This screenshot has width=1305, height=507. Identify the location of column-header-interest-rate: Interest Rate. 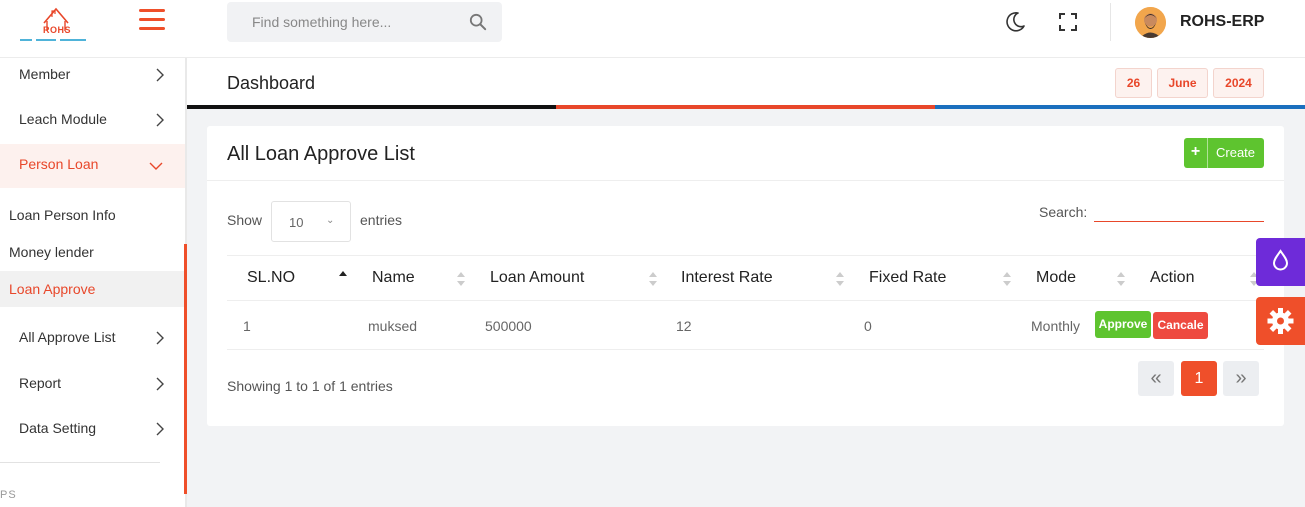
(727, 278).